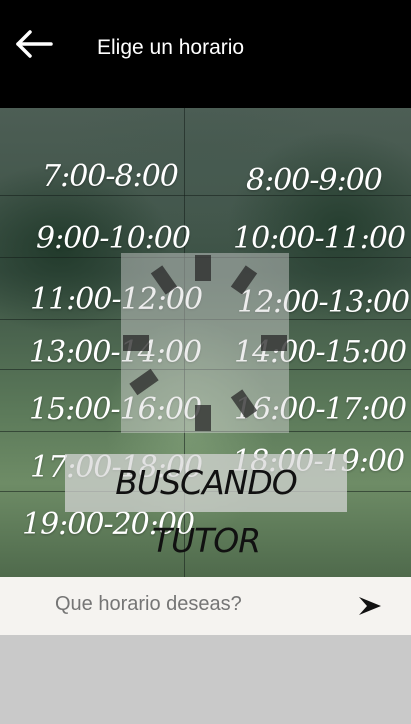 The image size is (411, 724). What do you see at coordinates (205, 679) in the screenshot?
I see `bottom-area` at bounding box center [205, 679].